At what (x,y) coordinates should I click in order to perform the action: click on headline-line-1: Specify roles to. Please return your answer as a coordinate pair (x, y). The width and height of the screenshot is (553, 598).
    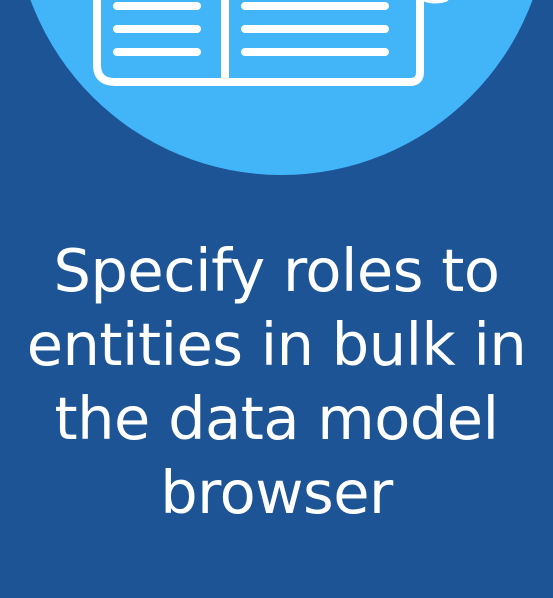
    Looking at the image, I should click on (276, 270).